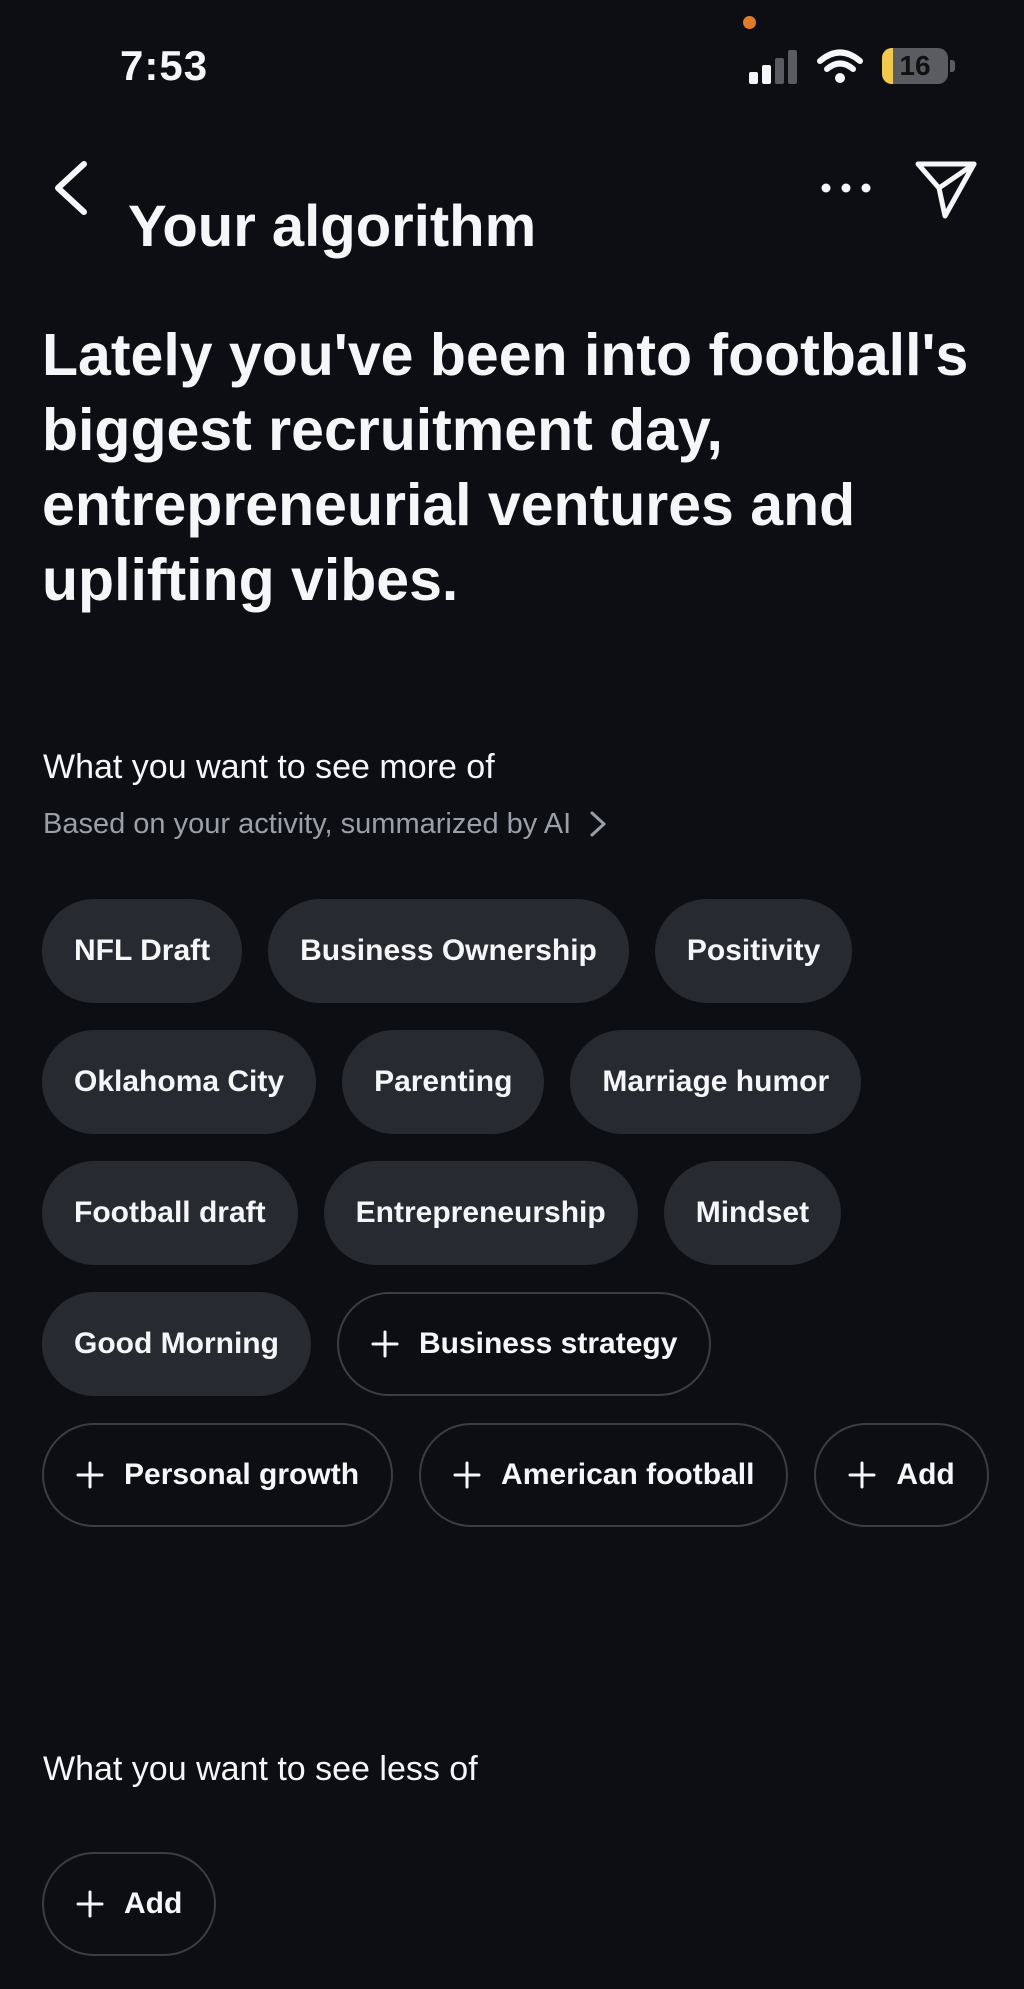 The height and width of the screenshot is (1989, 1024). I want to click on topic-chip-label: Good Morning, so click(176, 1343).